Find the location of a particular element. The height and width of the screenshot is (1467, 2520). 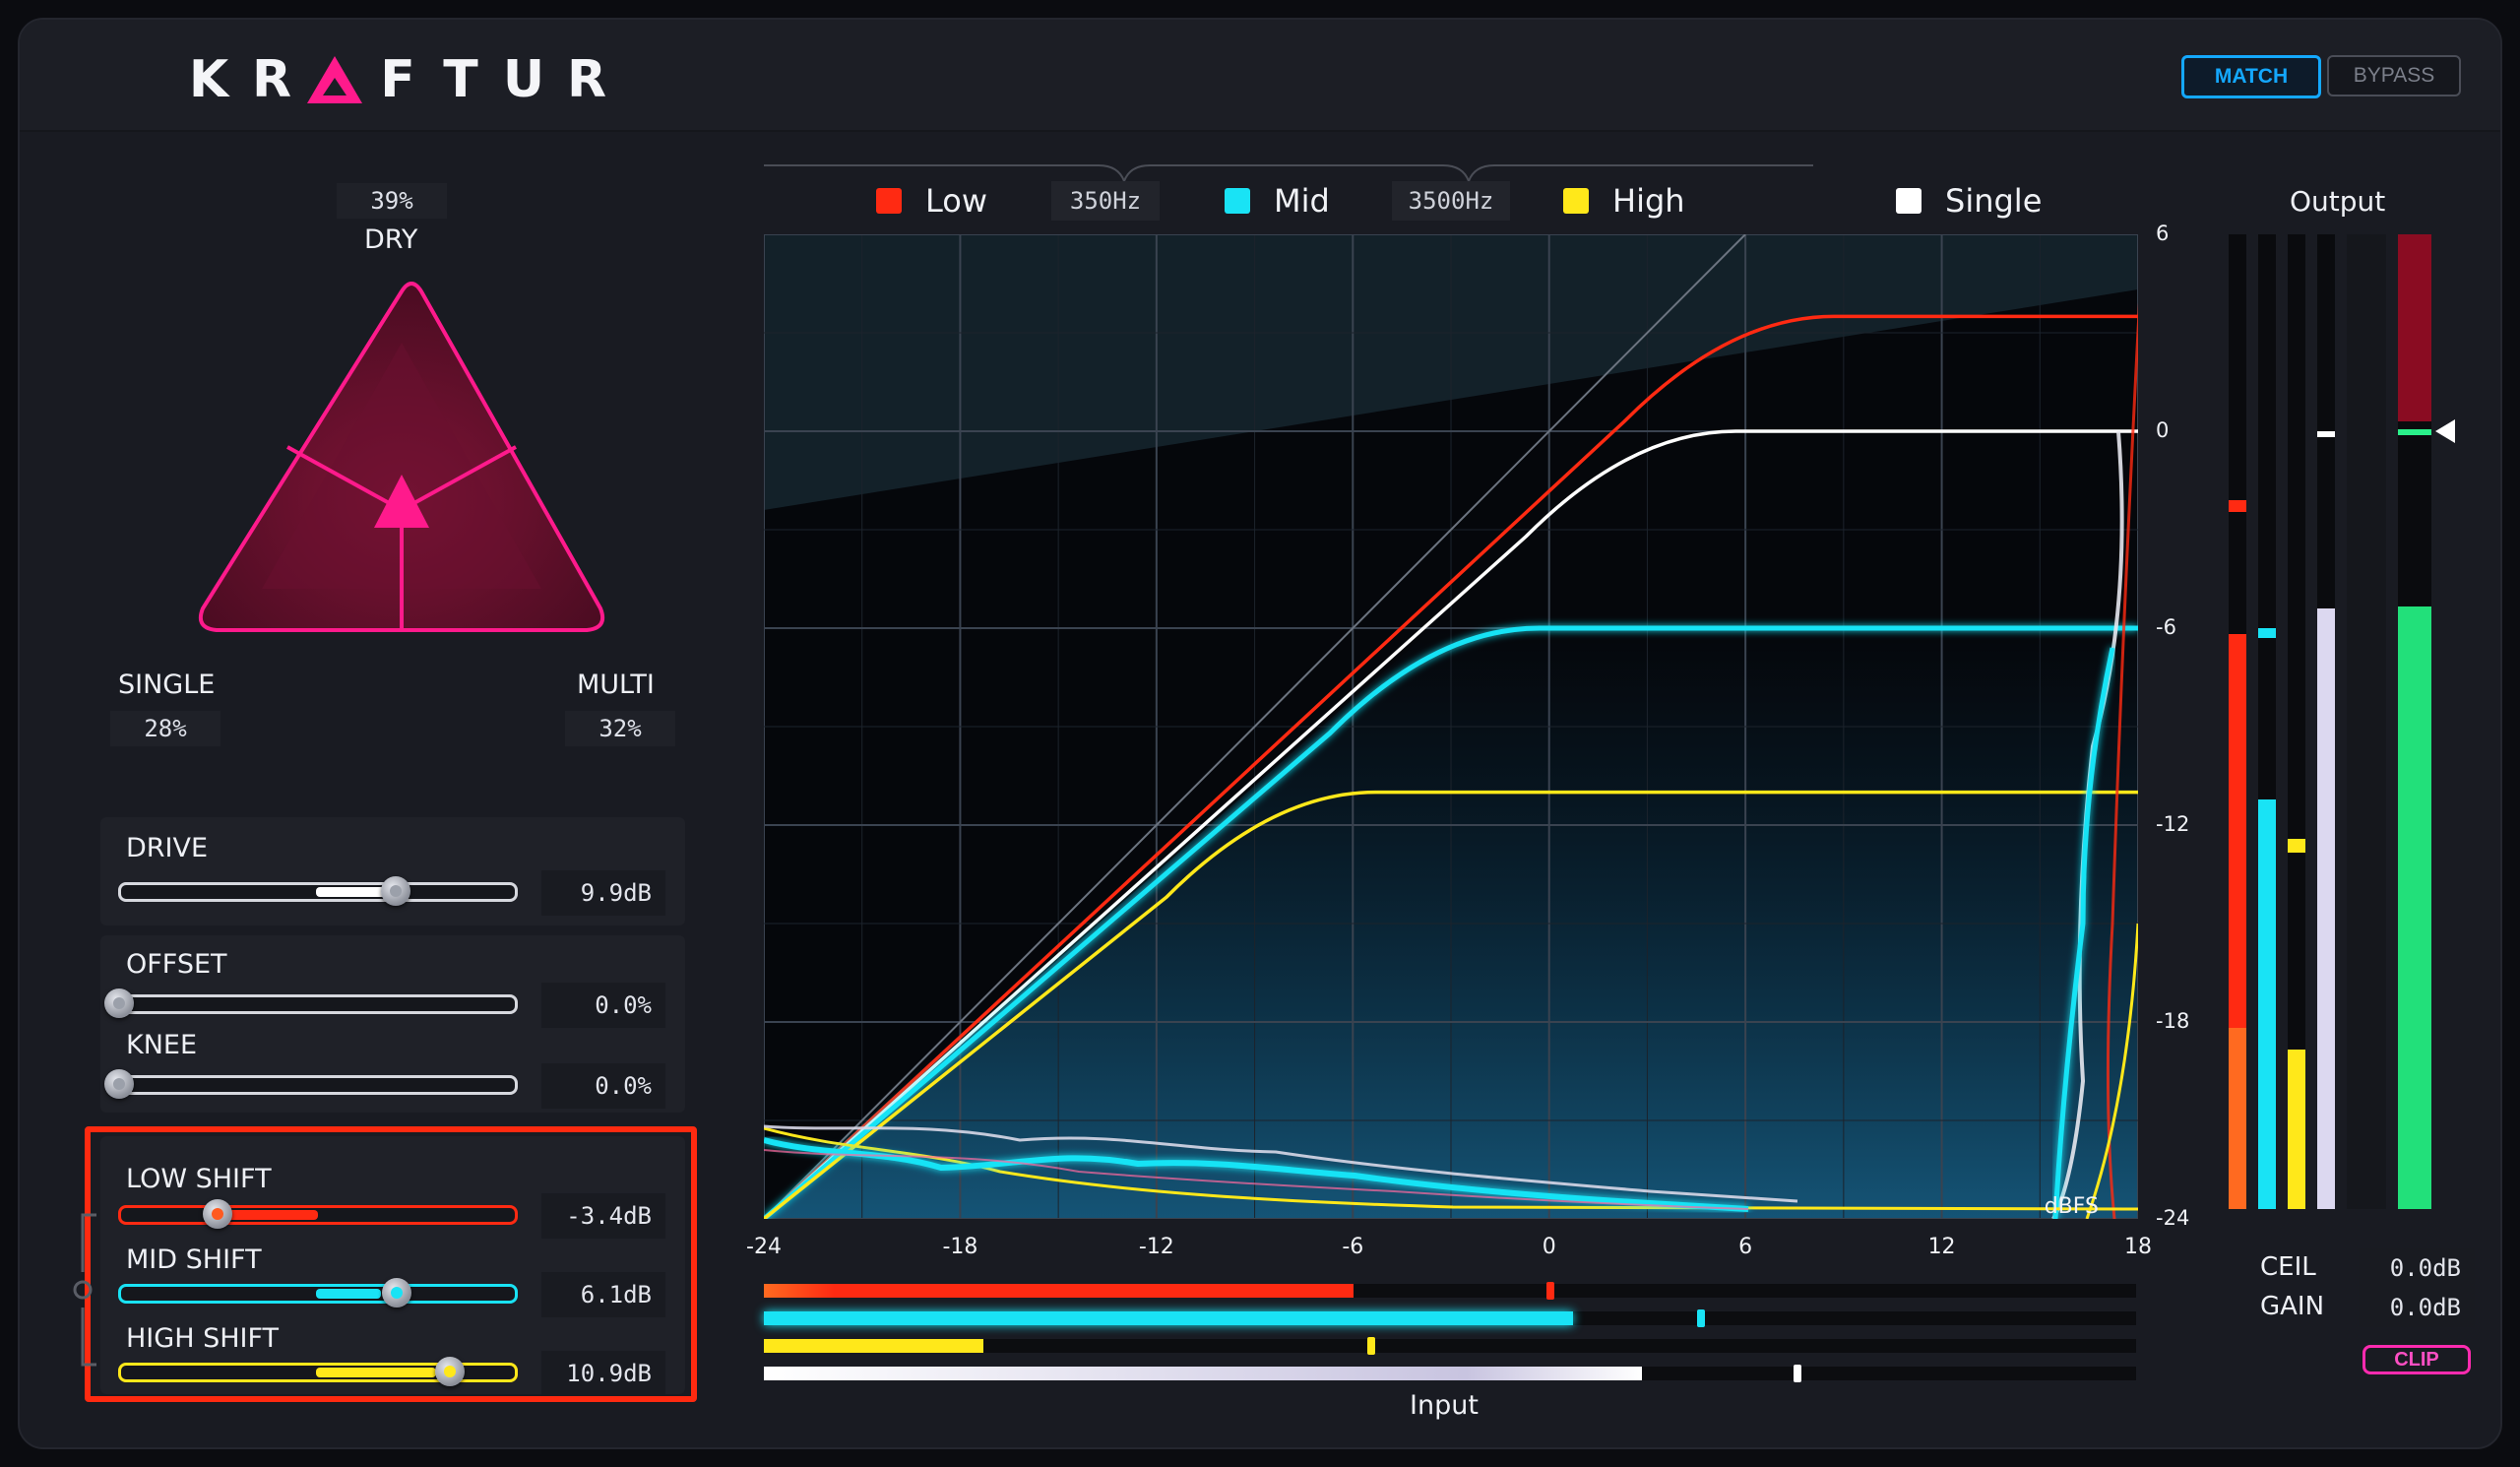

high-swatch is located at coordinates (1576, 201).